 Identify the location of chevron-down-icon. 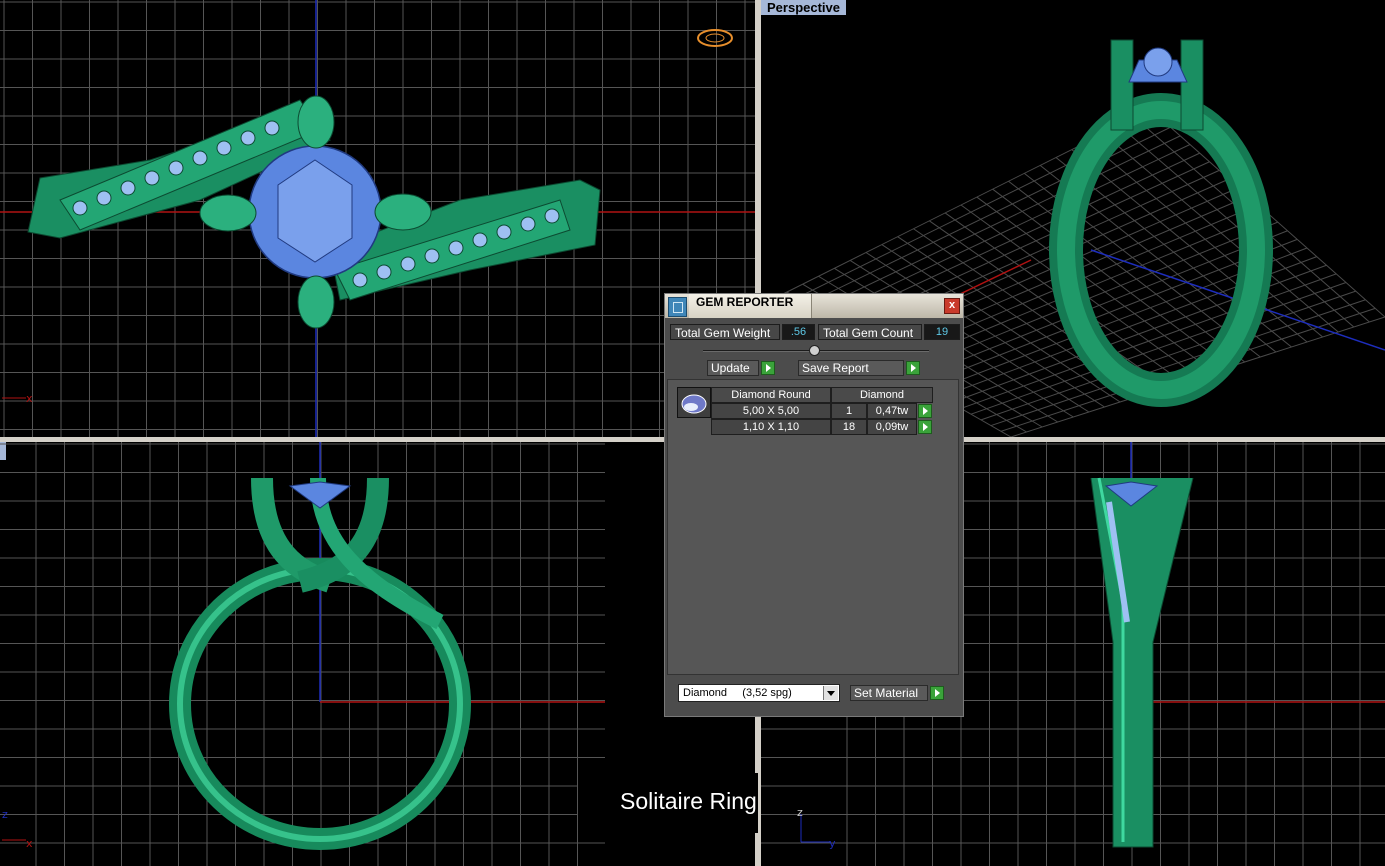
(830, 693).